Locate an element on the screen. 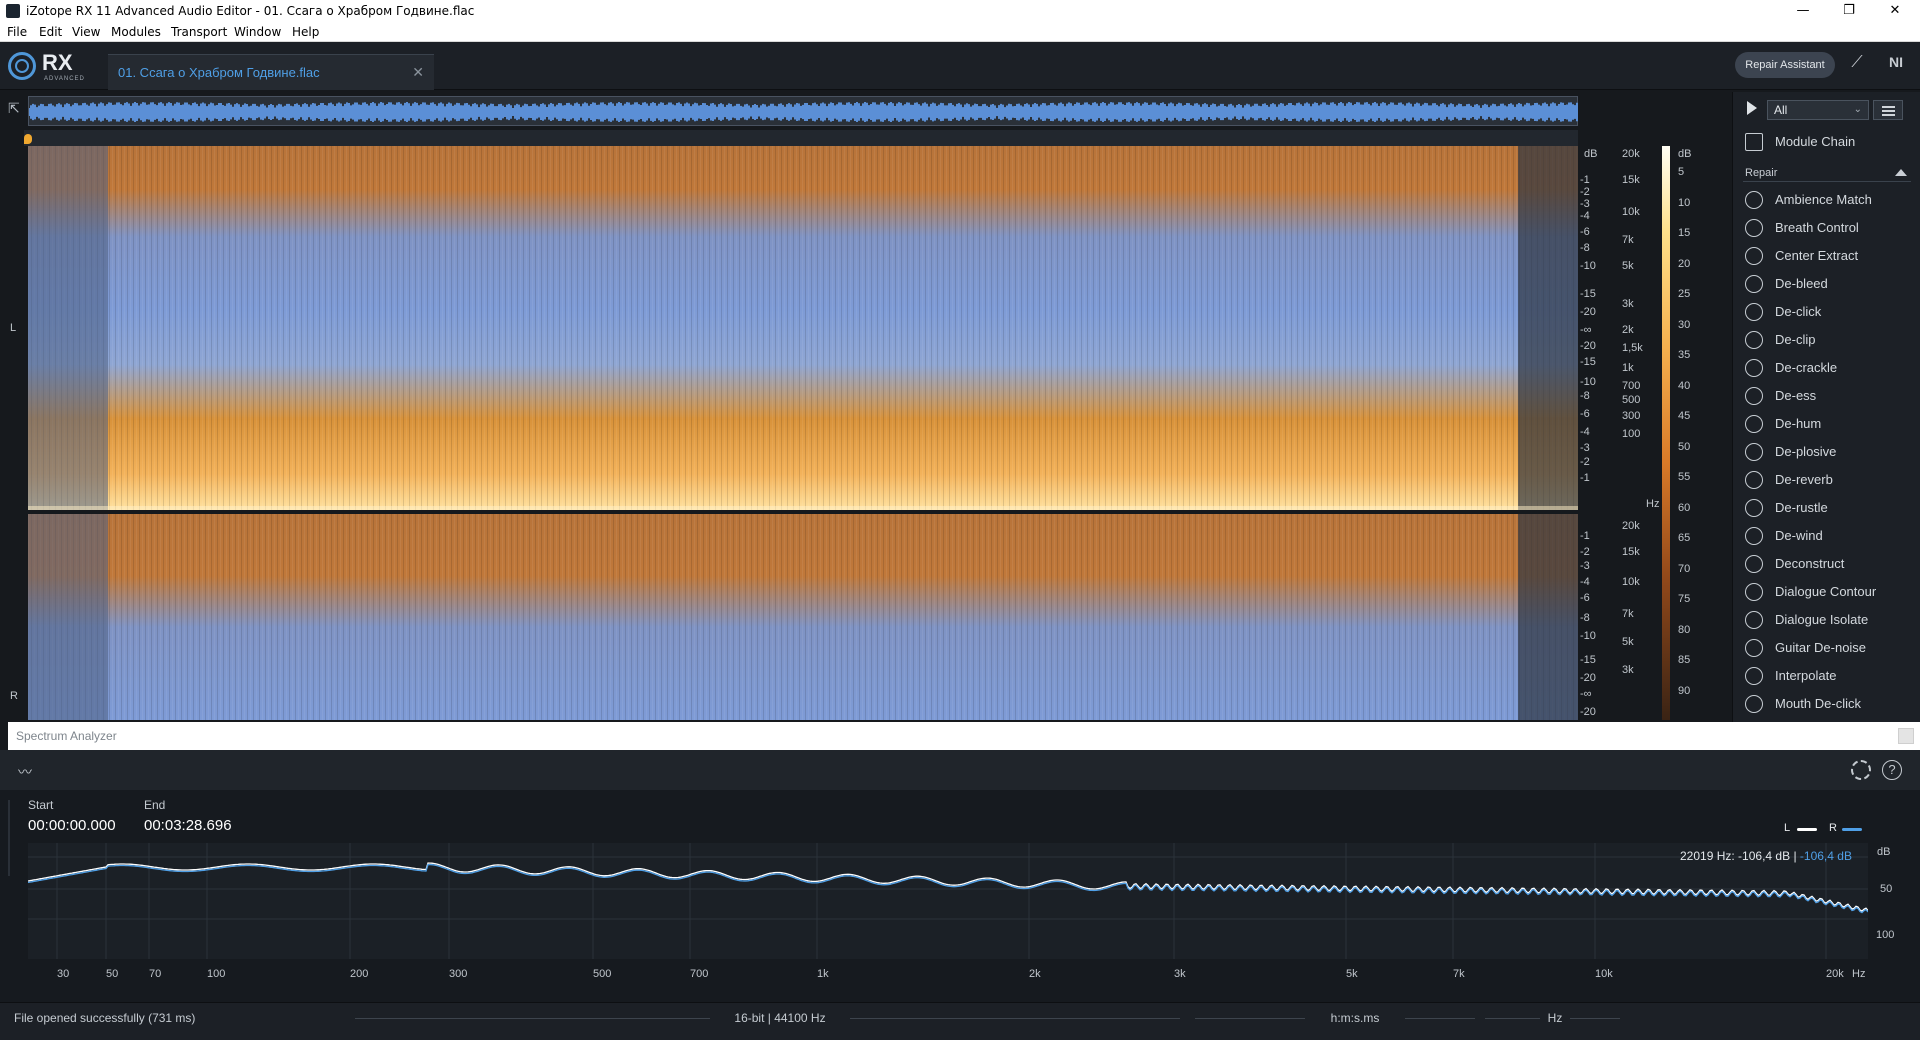 Image resolution: width=1920 pixels, height=1040 pixels. spectrum-graph is located at coordinates (948, 901).